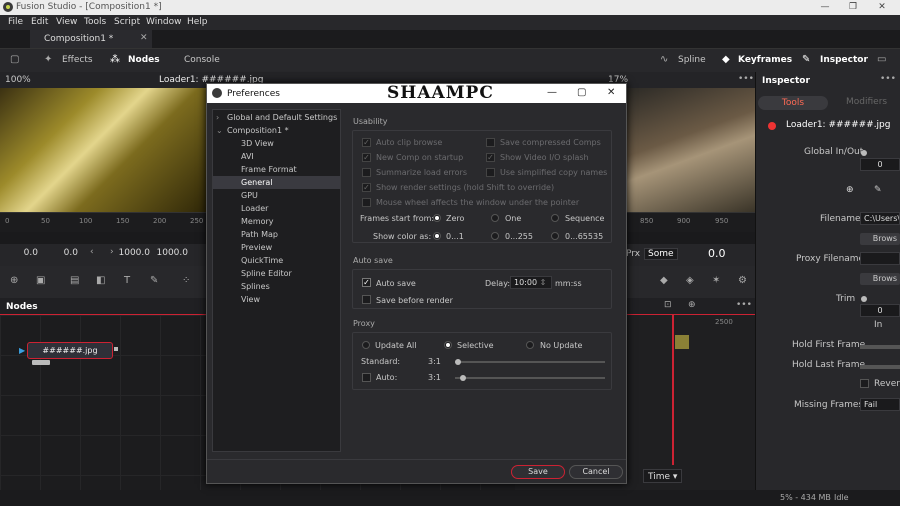 The height and width of the screenshot is (506, 900). Describe the element at coordinates (257, 143) in the screenshot. I see `tree-item: 3D View` at that location.